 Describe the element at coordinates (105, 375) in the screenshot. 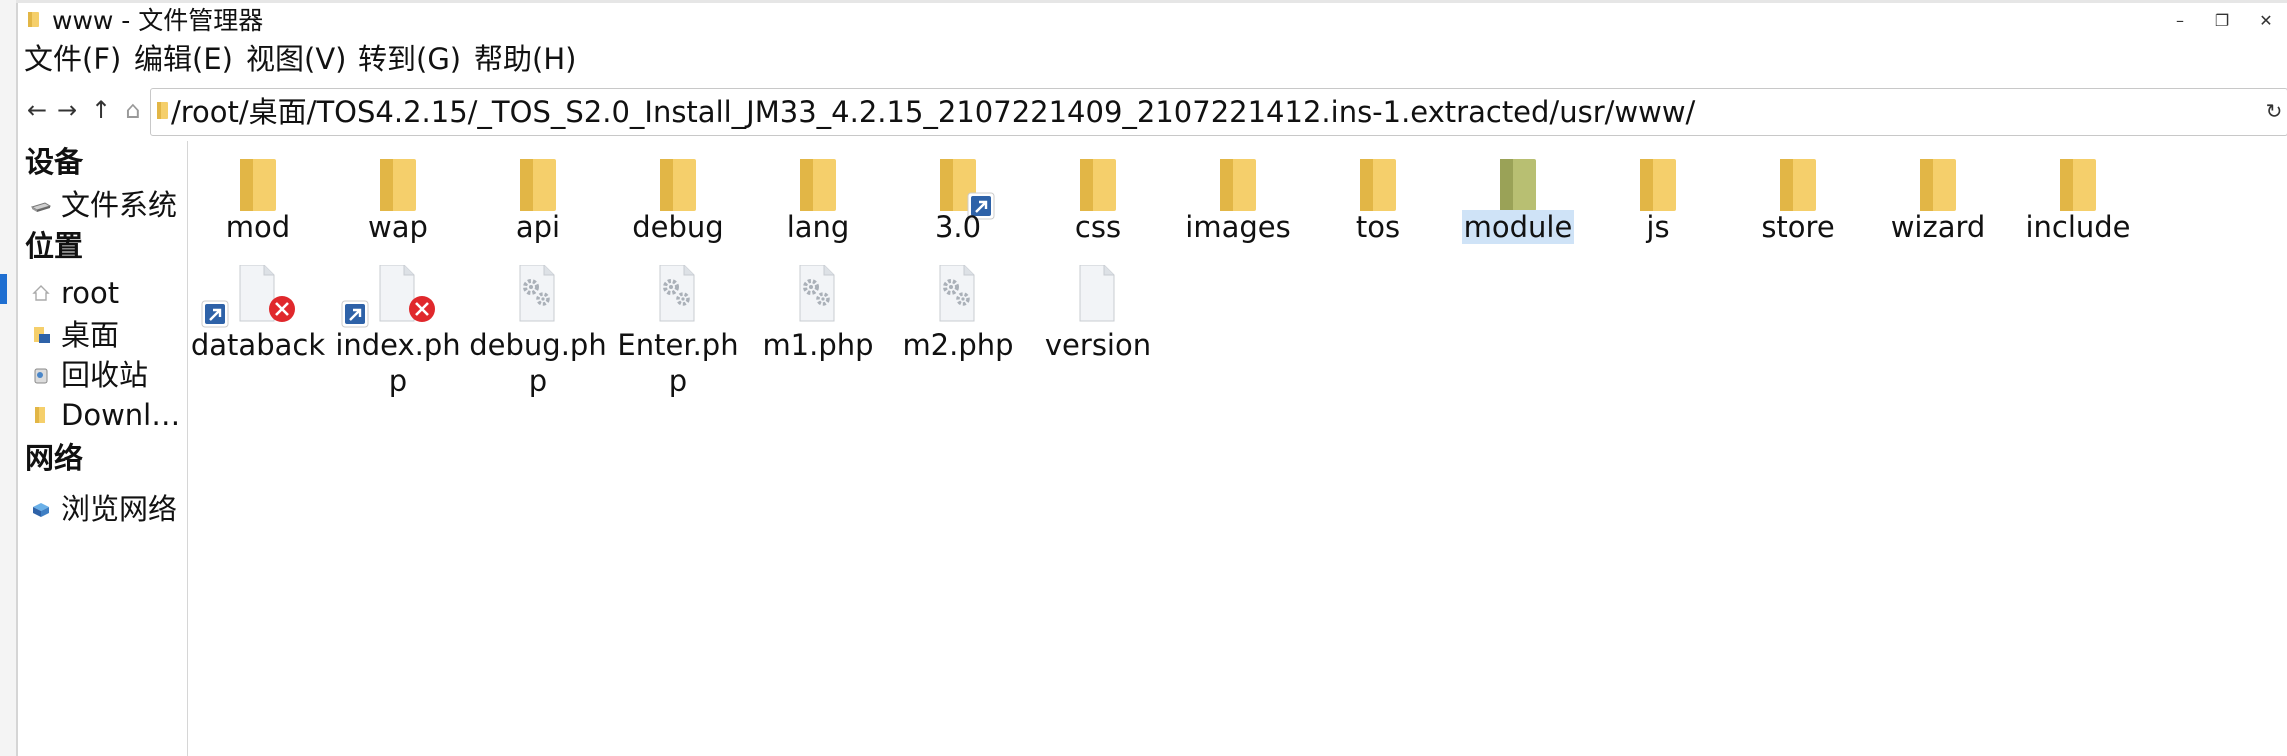

I see `sidebar-item-label: 回收站` at that location.